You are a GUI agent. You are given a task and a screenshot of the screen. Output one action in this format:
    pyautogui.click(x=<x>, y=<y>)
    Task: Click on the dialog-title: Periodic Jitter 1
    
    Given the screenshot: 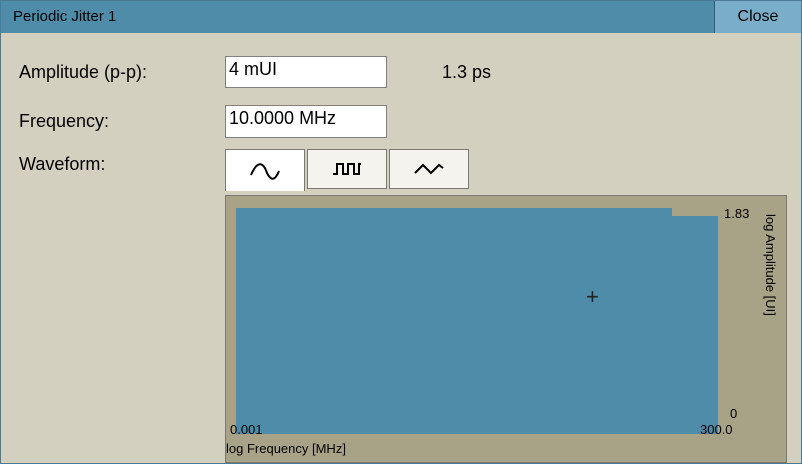 What is the action you would take?
    pyautogui.click(x=65, y=16)
    